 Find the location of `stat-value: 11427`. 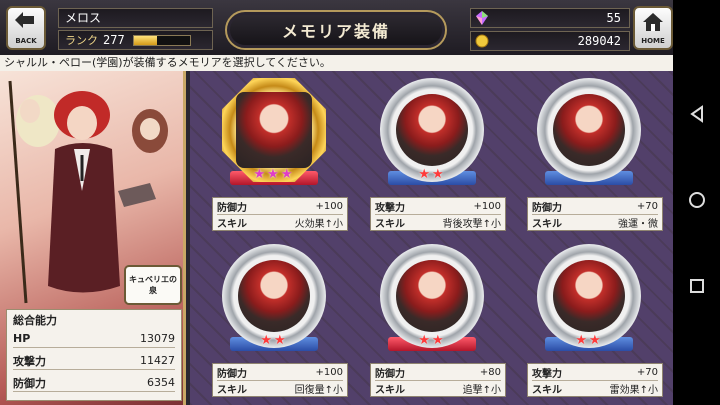

stat-value: 11427 is located at coordinates (157, 360).